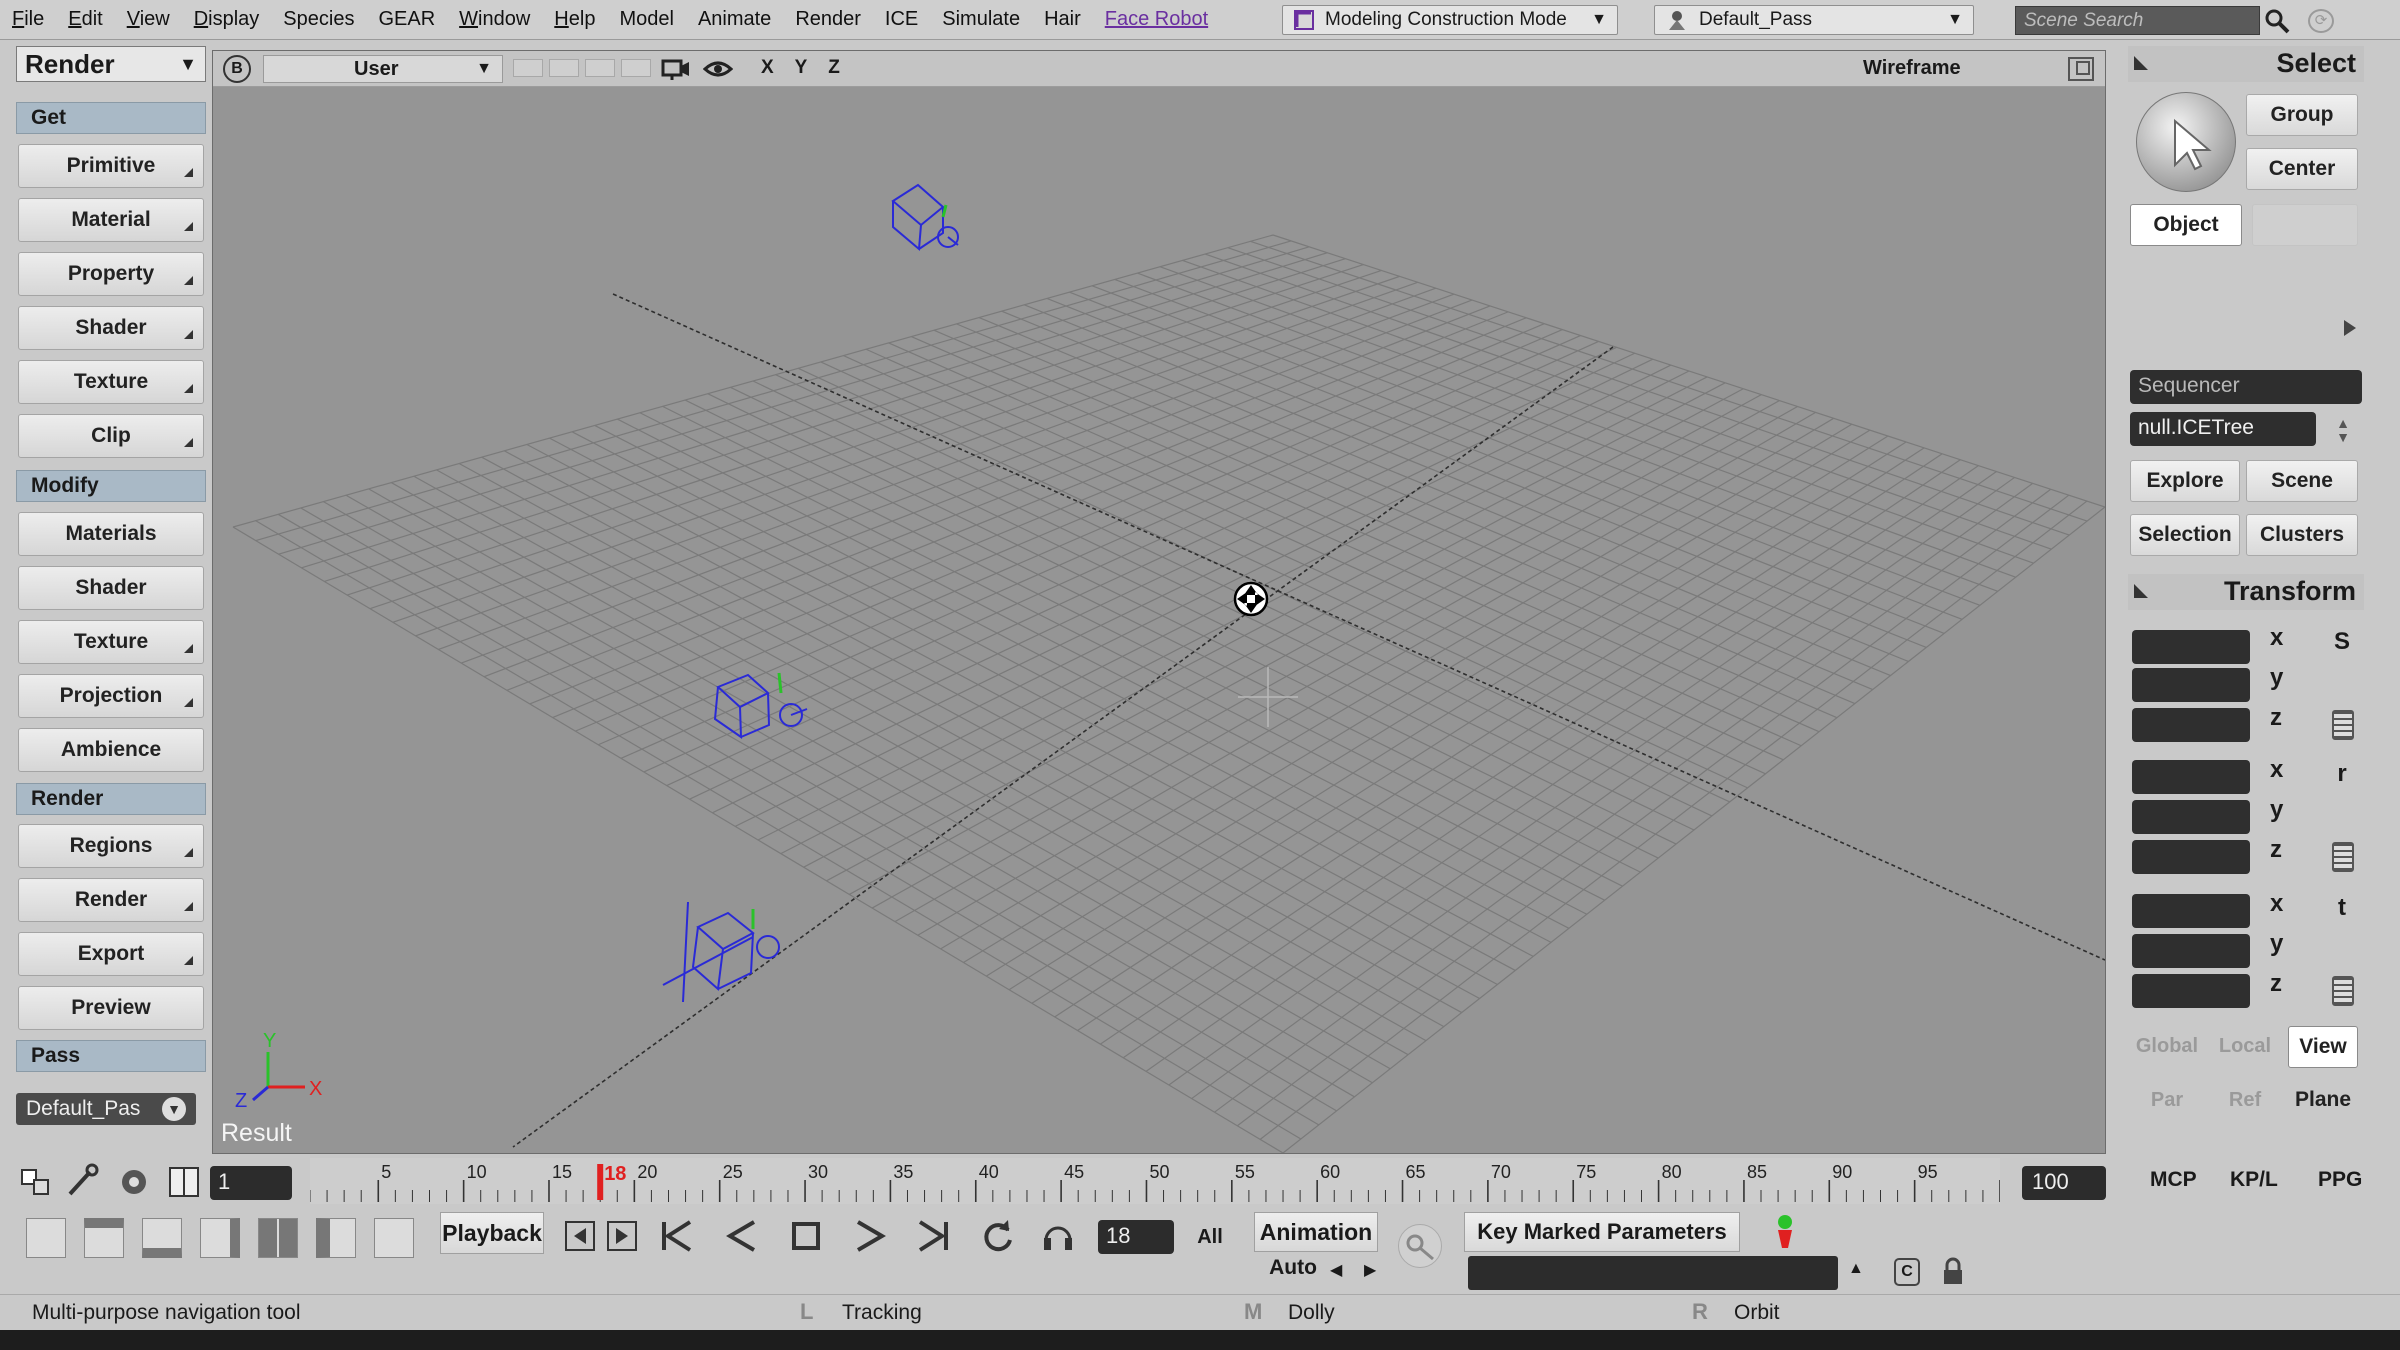 This screenshot has width=2400, height=1350. I want to click on search-icon, so click(2277, 21).